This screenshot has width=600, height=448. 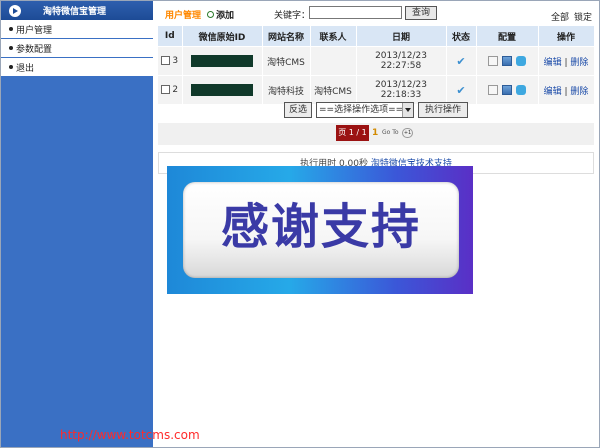 What do you see at coordinates (560, 16) in the screenshot?
I see `filter-all-link: 全部` at bounding box center [560, 16].